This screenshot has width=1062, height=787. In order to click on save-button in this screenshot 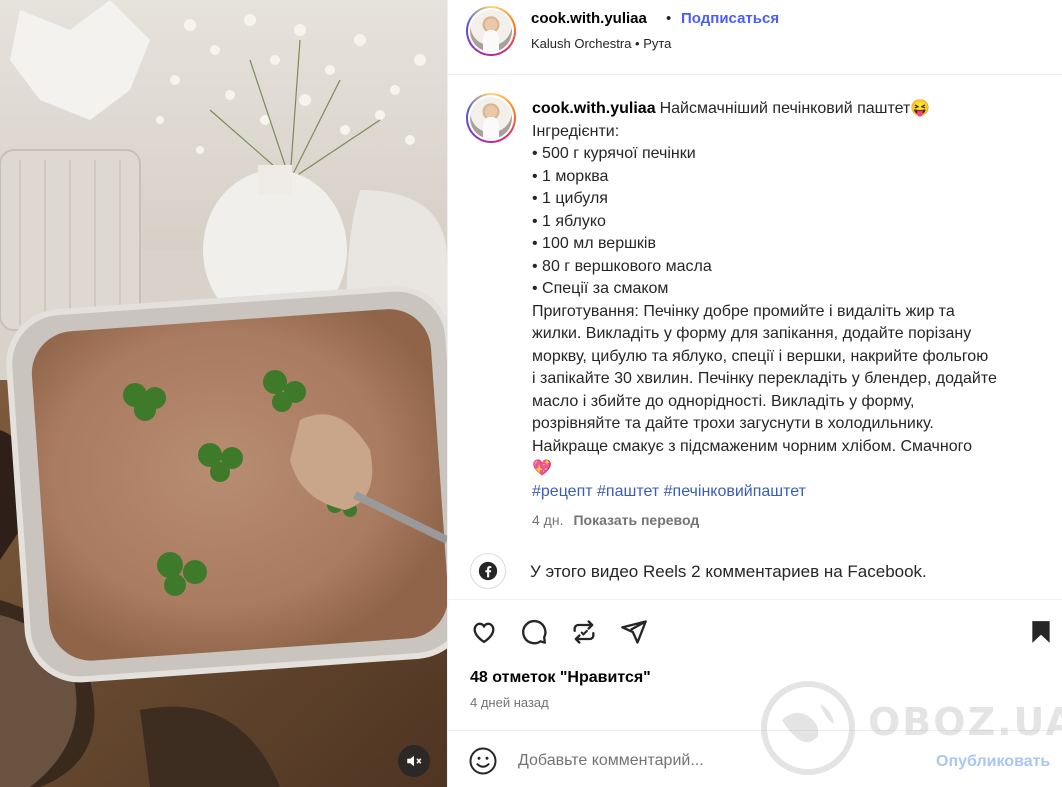, I will do `click(1041, 632)`.